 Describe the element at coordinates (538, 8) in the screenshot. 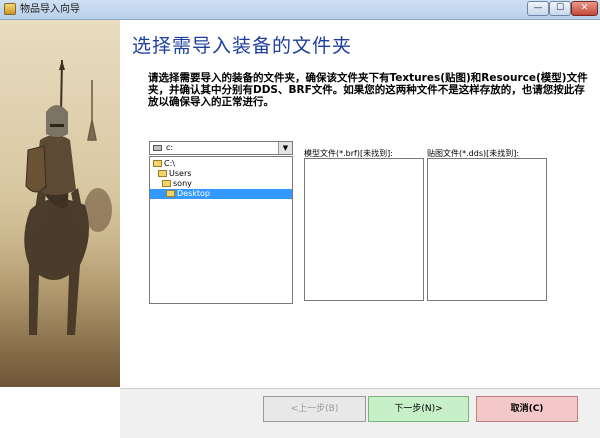

I see `minimize-icon: —` at that location.